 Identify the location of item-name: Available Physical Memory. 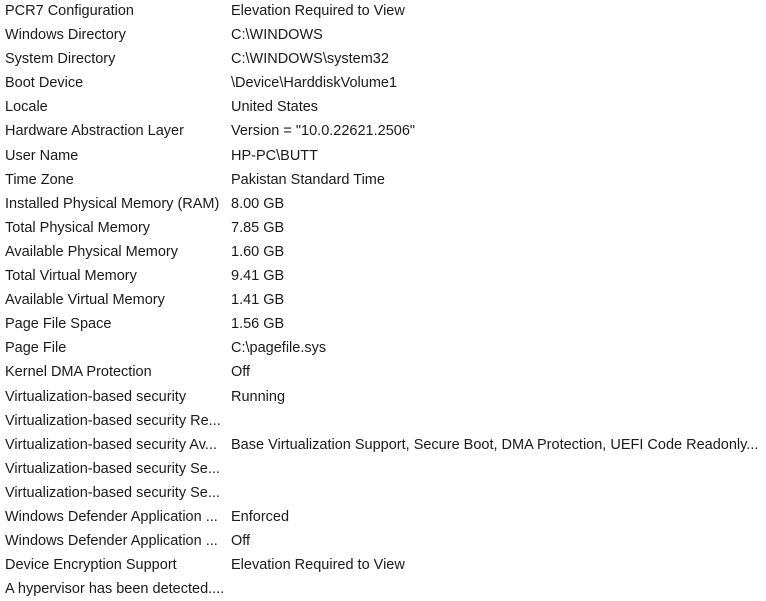
(91, 251).